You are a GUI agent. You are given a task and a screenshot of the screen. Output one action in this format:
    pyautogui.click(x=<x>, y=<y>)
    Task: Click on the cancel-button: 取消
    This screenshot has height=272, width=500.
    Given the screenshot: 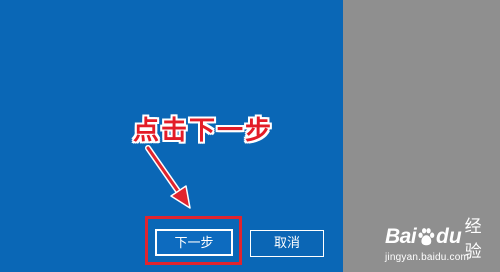 What is the action you would take?
    pyautogui.click(x=287, y=243)
    